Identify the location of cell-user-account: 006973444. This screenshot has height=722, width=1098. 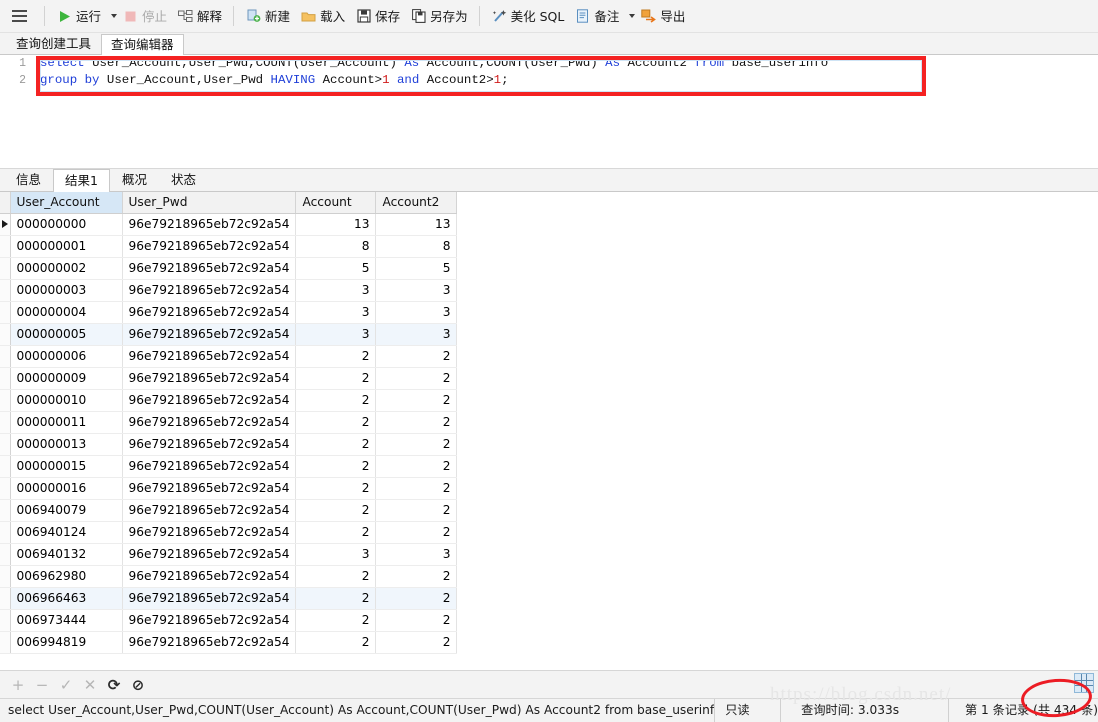
(66, 620).